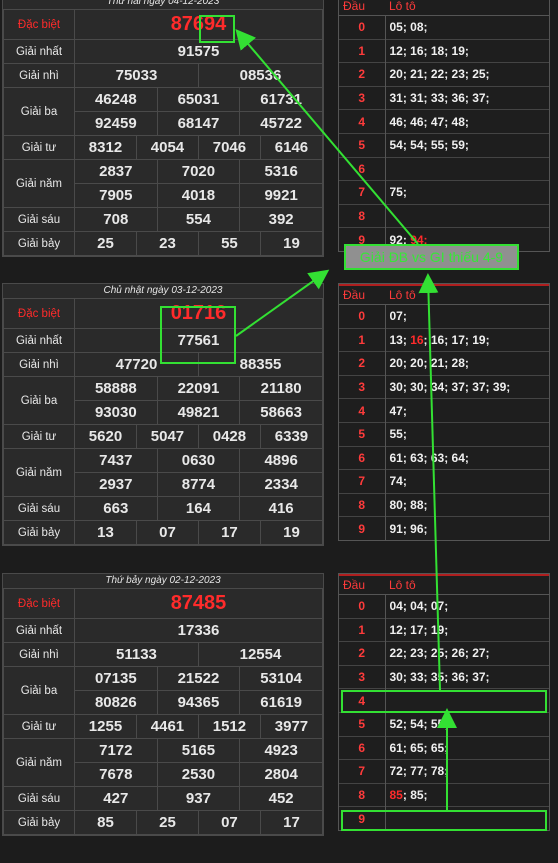 The width and height of the screenshot is (558, 863). Describe the element at coordinates (198, 335) in the screenshot. I see `highlight-db-and-g1` at that location.